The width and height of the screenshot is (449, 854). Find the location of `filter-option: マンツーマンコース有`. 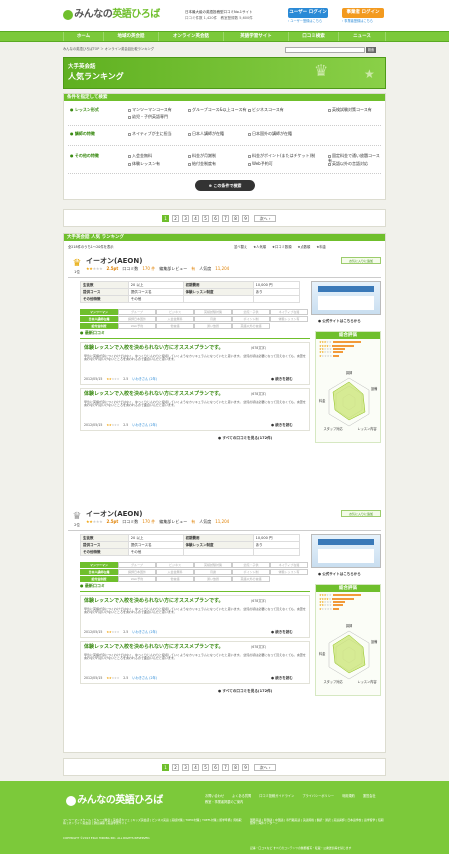

filter-option: マンツーマンコース有 is located at coordinates (150, 110).